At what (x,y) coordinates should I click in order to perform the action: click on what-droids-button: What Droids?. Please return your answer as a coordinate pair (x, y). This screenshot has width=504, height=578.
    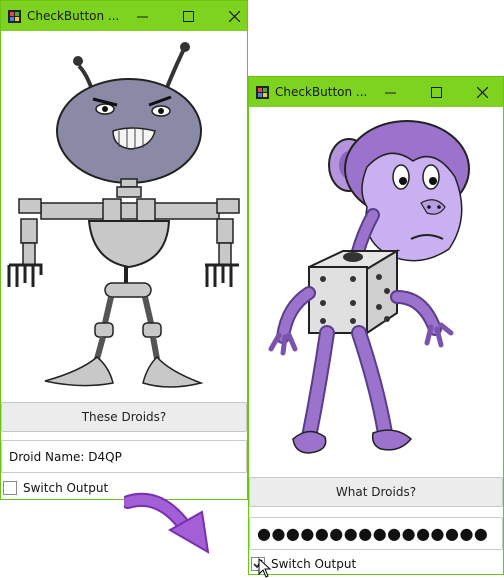
    Looking at the image, I should click on (376, 492).